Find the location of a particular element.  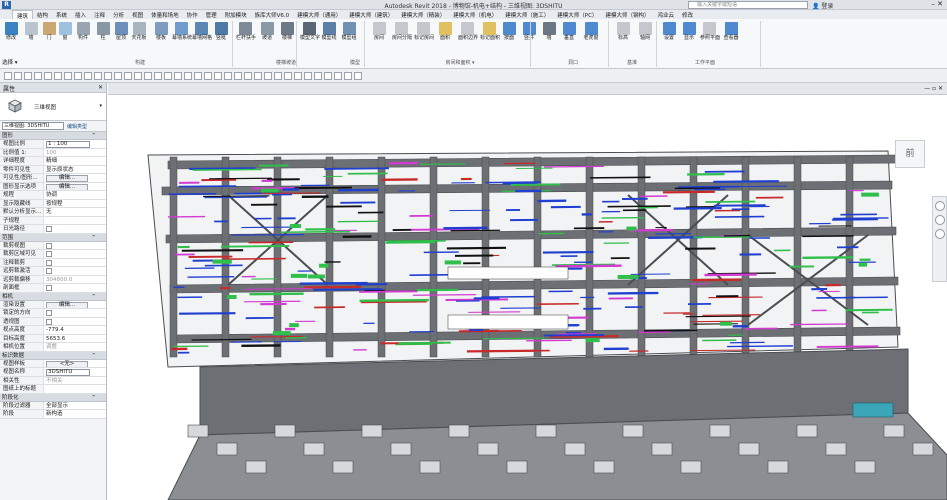

navigation-bar is located at coordinates (939, 239).